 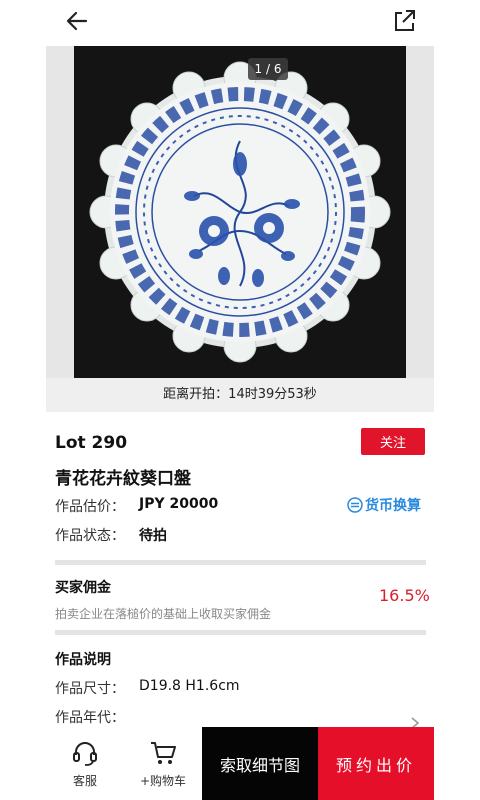 I want to click on commission-description: 拍卖企业在落槌价的基础上收取买家佣金, so click(x=163, y=614).